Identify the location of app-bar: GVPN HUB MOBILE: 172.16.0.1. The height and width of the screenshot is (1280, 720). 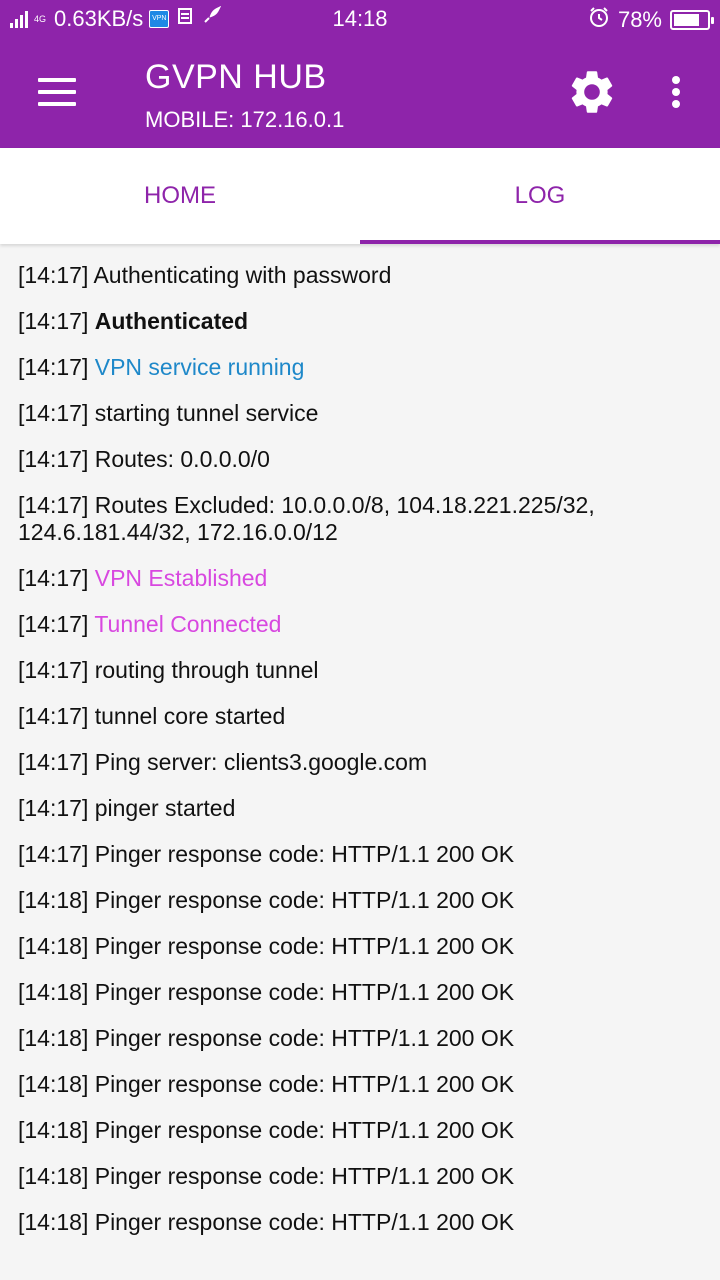
(360, 93).